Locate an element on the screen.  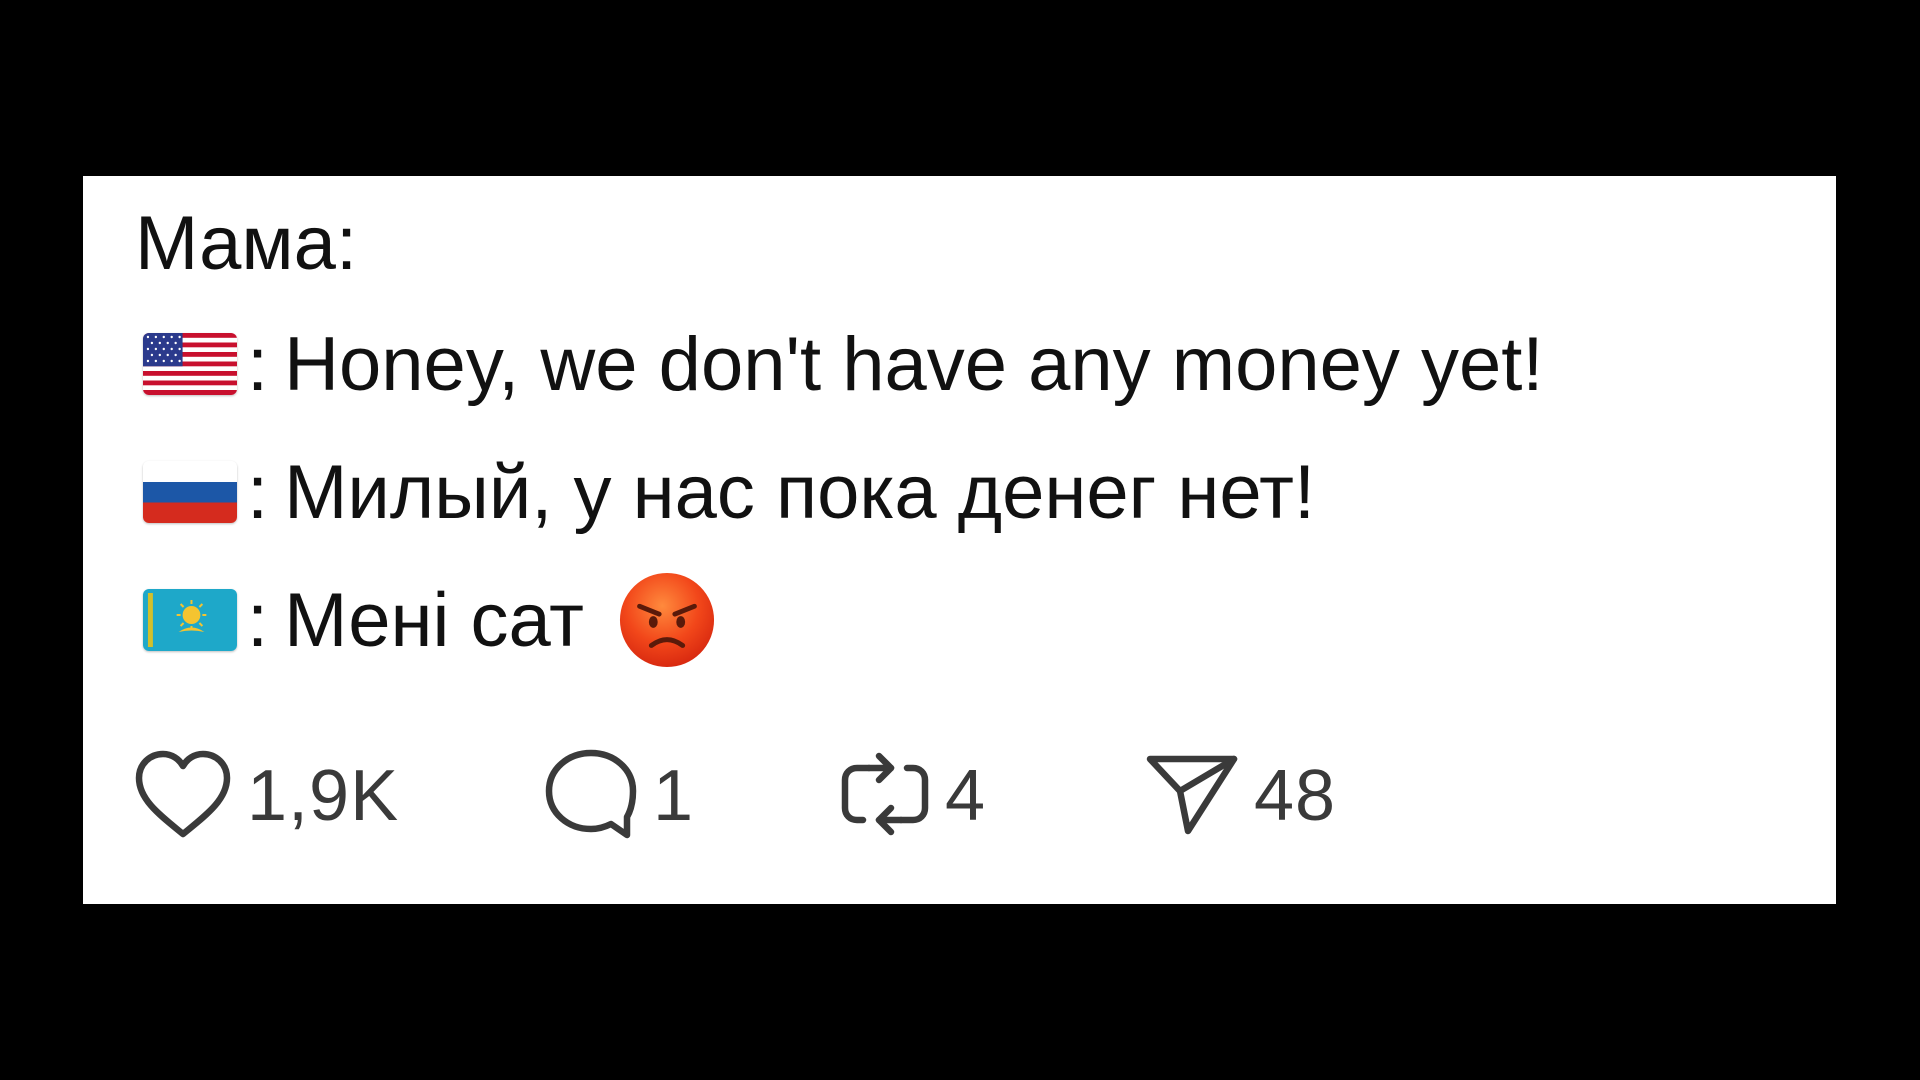
post-title: Мама: is located at coordinates (246, 243).